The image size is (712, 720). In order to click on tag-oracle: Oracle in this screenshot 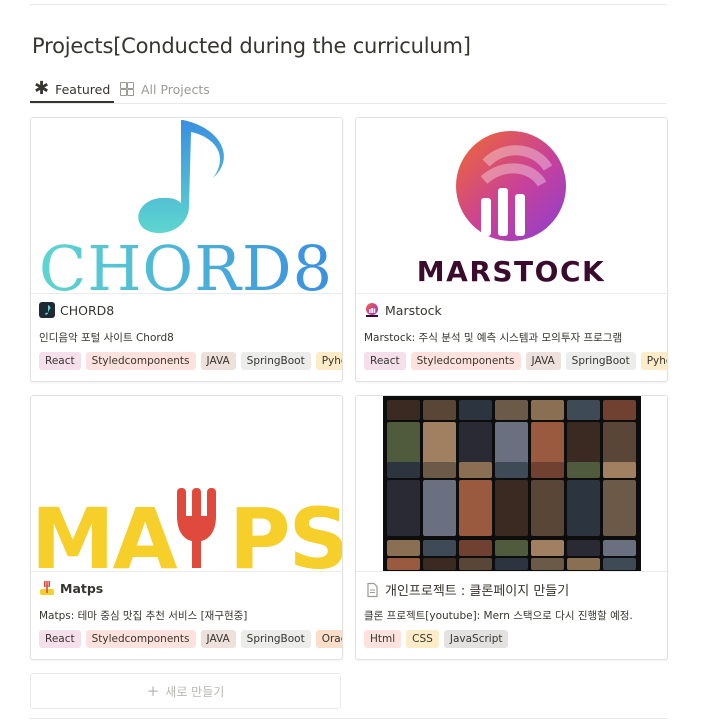, I will do `click(328, 639)`.